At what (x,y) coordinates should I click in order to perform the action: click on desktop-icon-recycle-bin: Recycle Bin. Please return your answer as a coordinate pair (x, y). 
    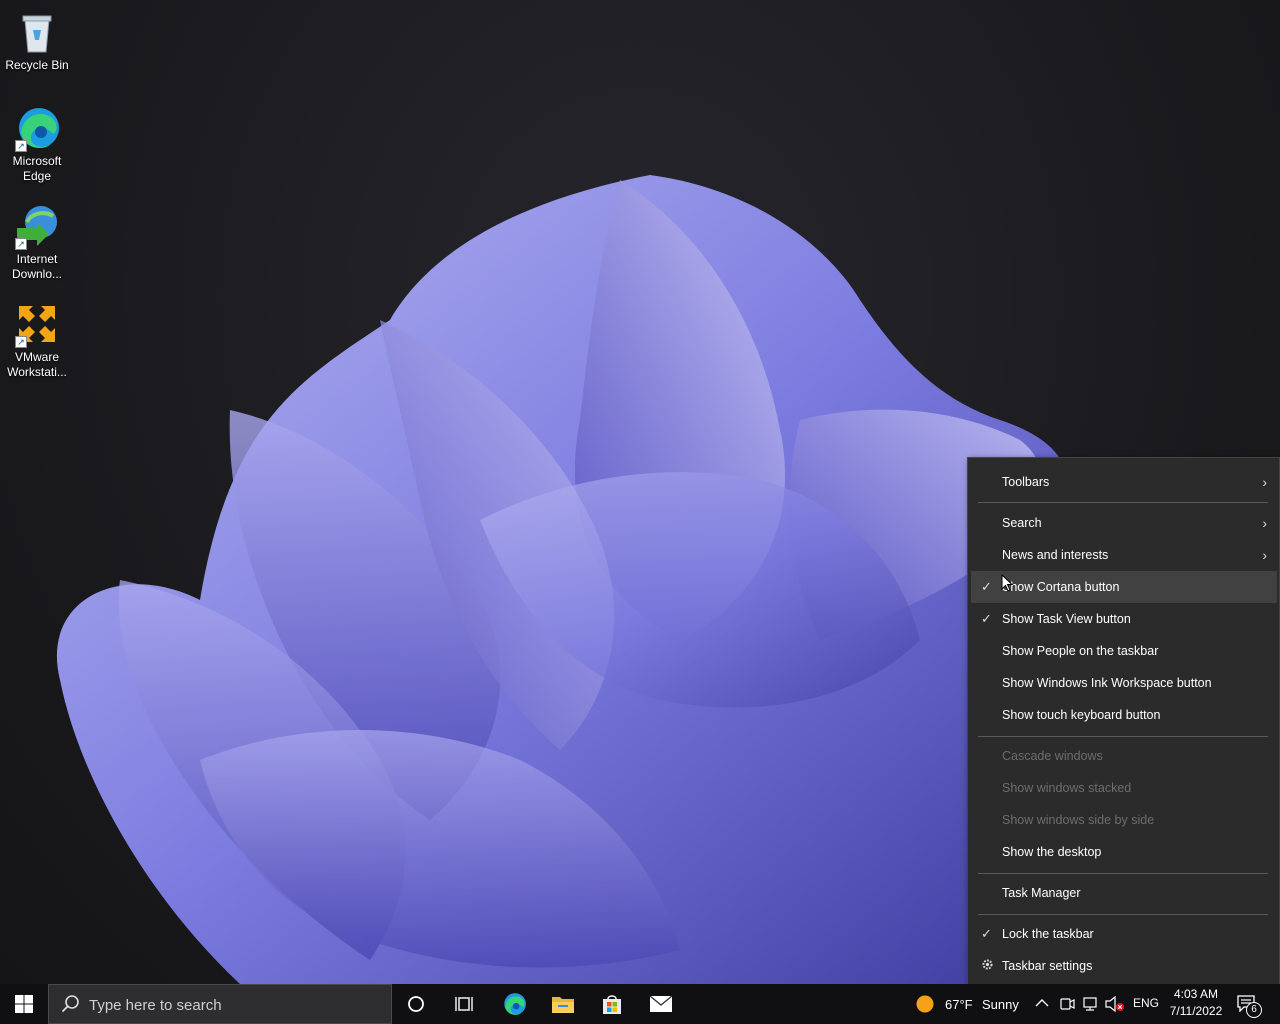
    Looking at the image, I should click on (37, 40).